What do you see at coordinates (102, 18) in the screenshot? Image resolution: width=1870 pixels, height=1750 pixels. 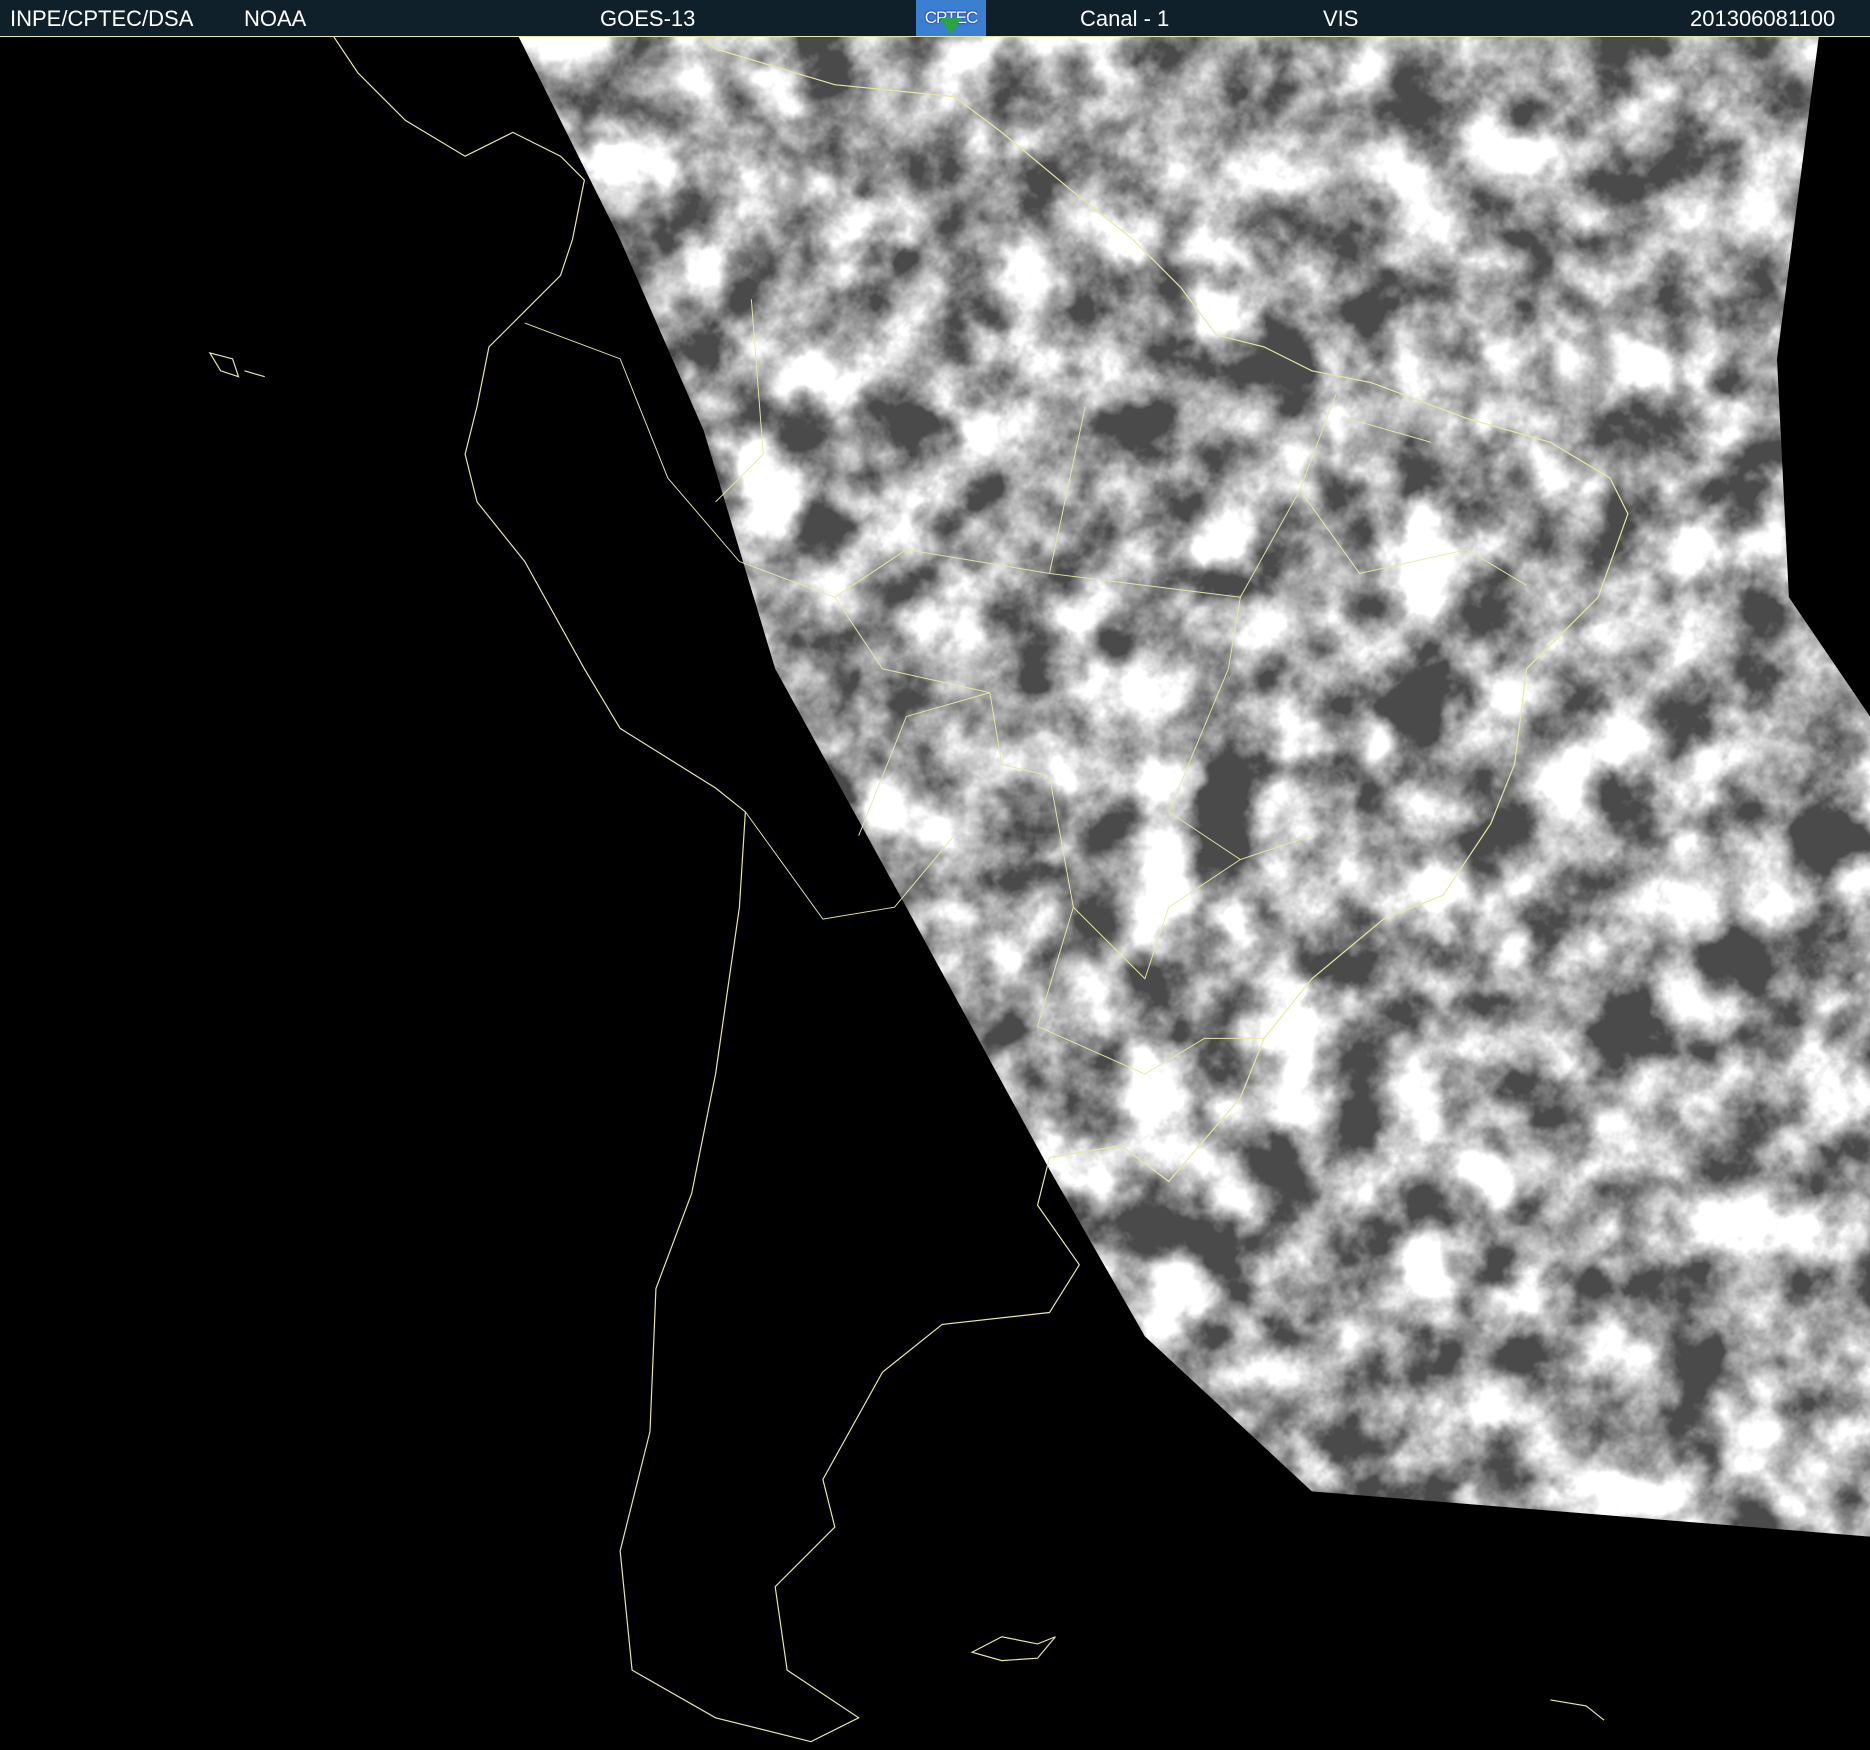 I see `agency-label: INPE/CPTEC/DSA` at bounding box center [102, 18].